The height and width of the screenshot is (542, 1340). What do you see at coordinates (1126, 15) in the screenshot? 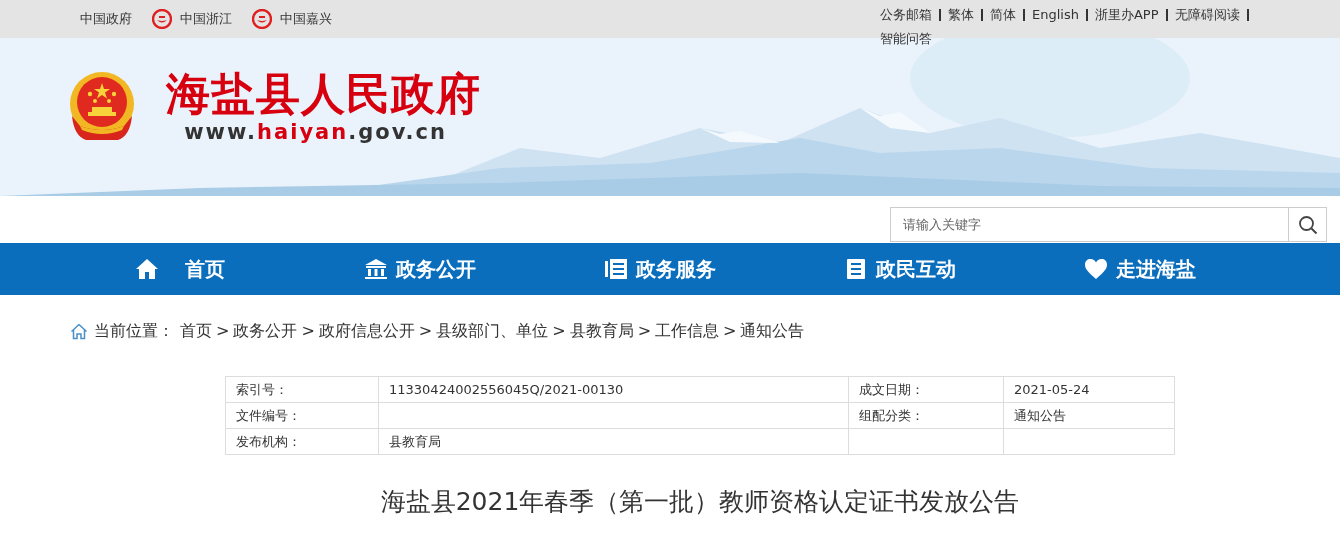
I see `top-link: 浙里办APP` at bounding box center [1126, 15].